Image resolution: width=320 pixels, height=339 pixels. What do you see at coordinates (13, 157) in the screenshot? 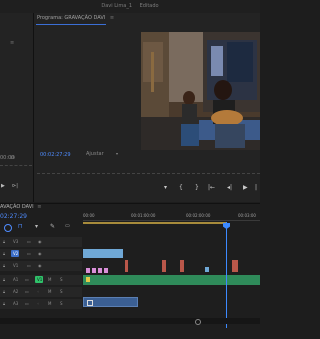
I see `source-marker-count: 19` at bounding box center [13, 157].